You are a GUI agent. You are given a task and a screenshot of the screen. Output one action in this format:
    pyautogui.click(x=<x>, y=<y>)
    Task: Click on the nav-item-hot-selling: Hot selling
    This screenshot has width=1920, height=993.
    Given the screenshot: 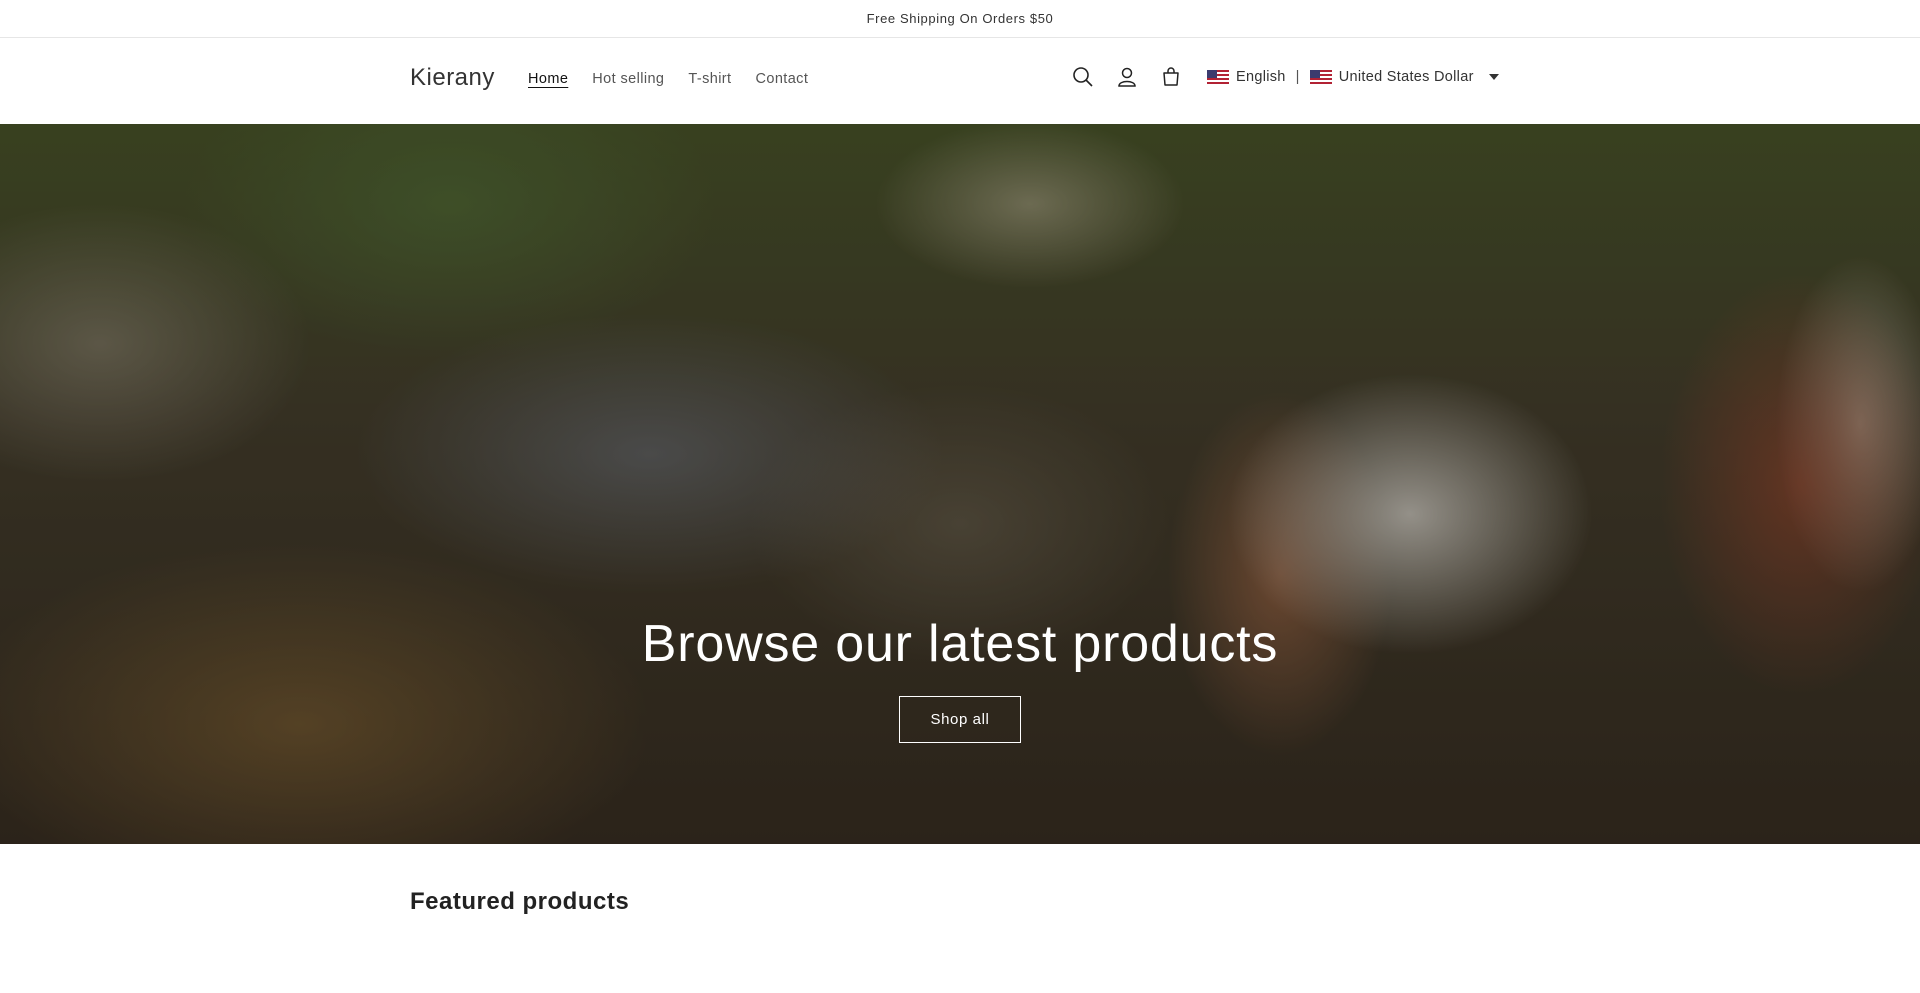 What is the action you would take?
    pyautogui.click(x=628, y=79)
    